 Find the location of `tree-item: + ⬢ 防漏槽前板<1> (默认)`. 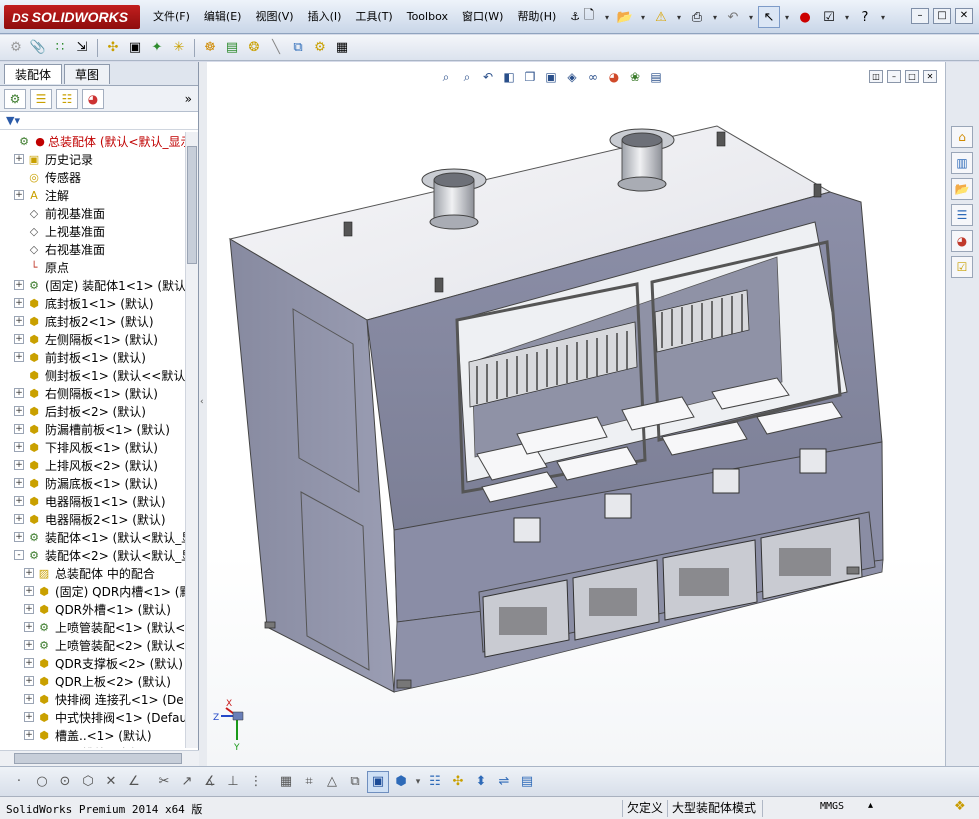

tree-item: + ⬢ 防漏槽前板<1> (默认) is located at coordinates (93, 429).